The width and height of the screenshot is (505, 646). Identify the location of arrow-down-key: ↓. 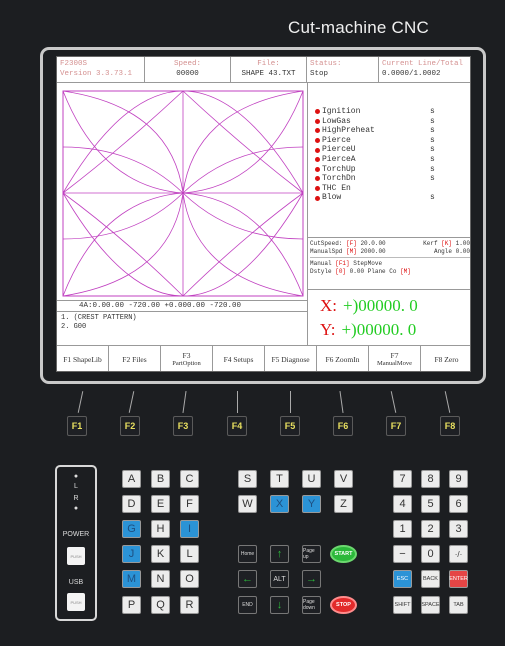
(279, 605).